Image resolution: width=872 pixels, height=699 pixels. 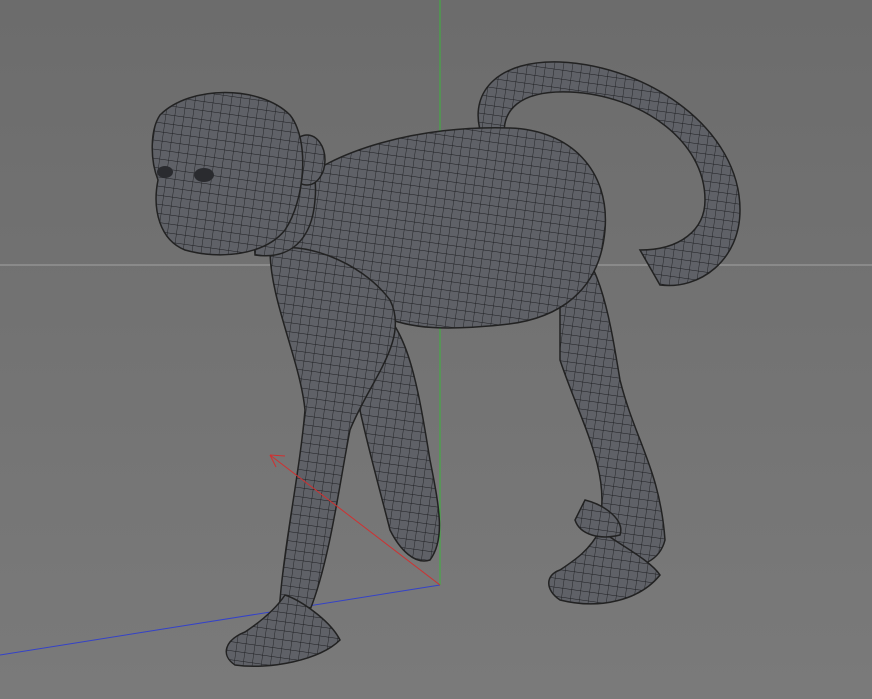 I want to click on front-hand, so click(x=283, y=631).